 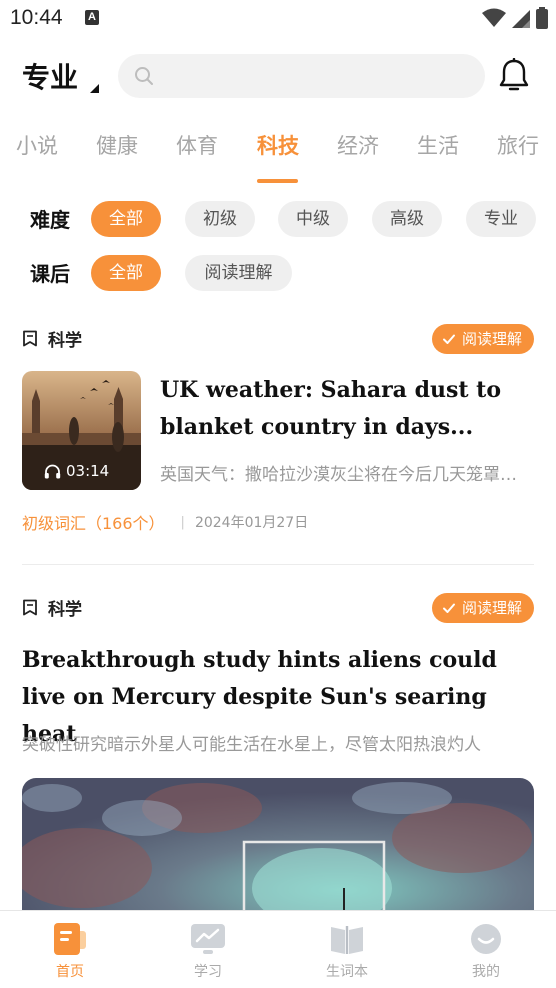 What do you see at coordinates (220, 219) in the screenshot?
I see `difficulty-chip-beginner: 初级` at bounding box center [220, 219].